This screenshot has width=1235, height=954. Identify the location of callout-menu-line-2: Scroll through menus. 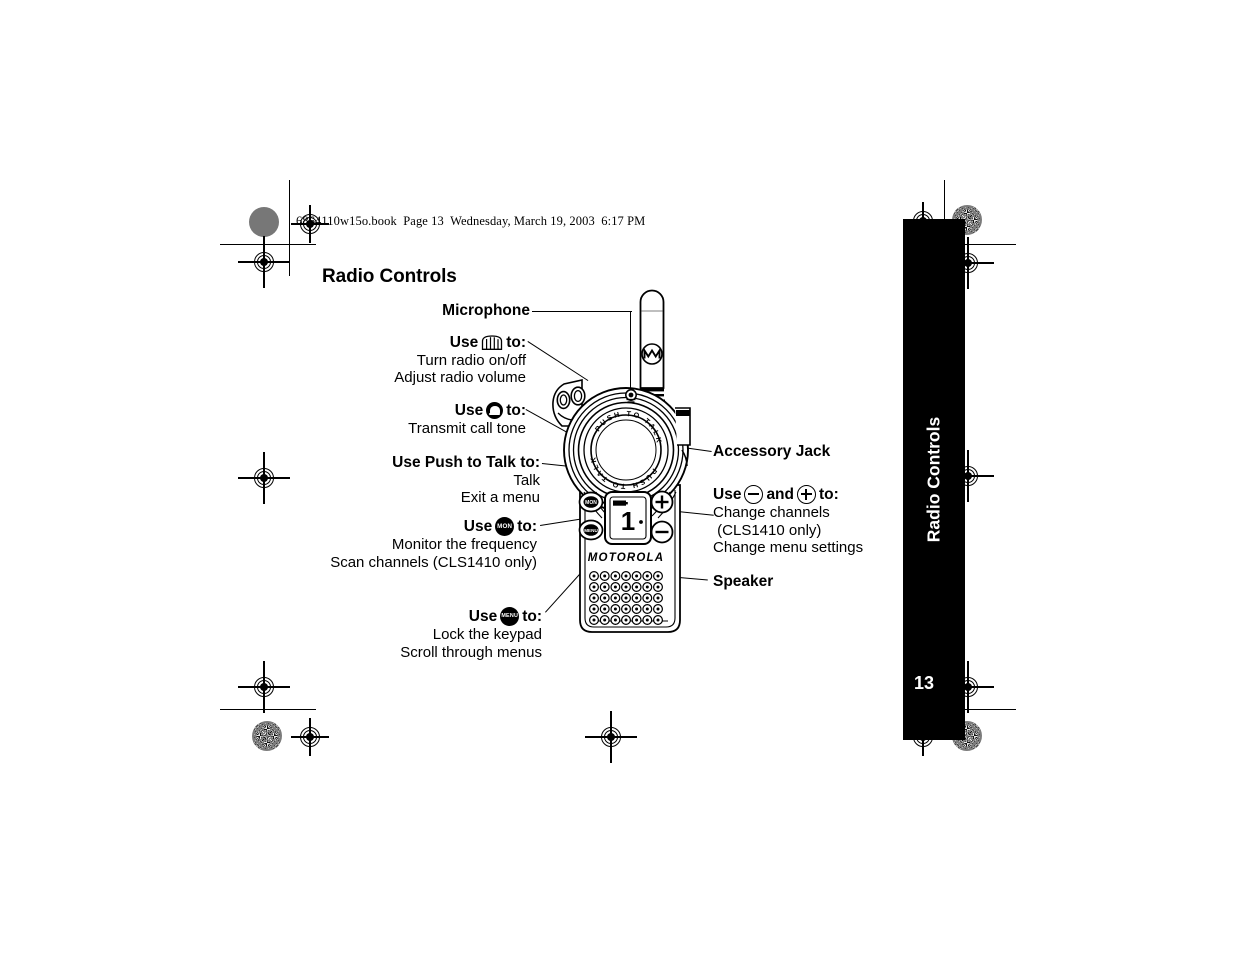
(471, 652).